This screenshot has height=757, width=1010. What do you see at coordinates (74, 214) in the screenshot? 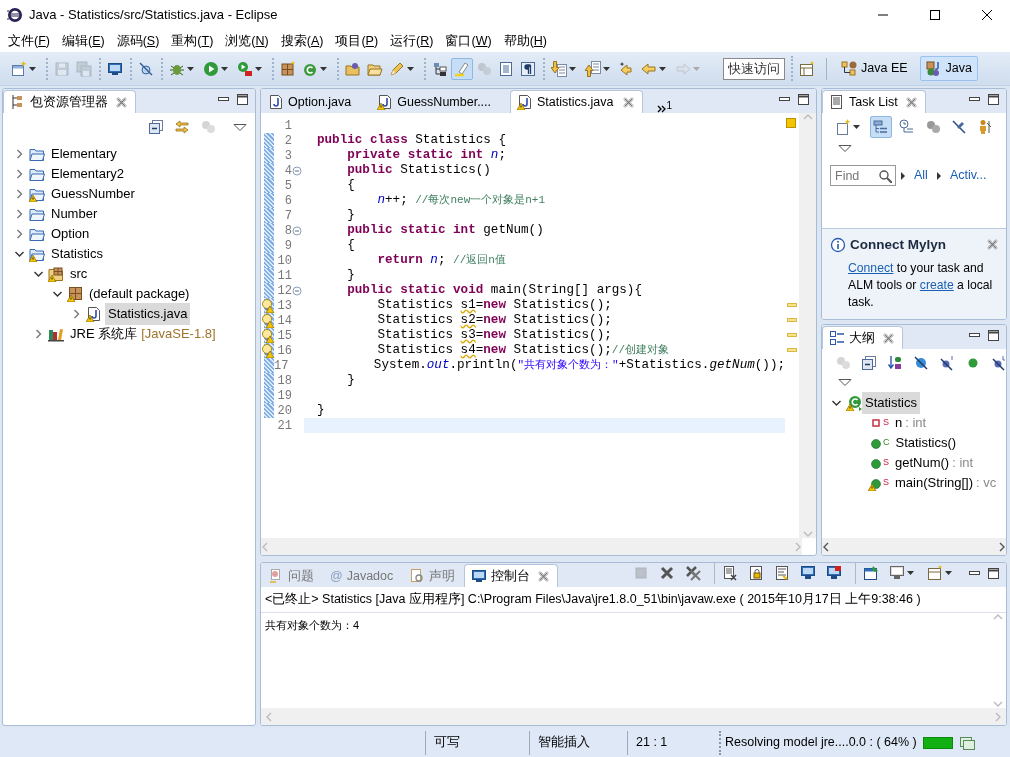
I see `tree-item: Number` at bounding box center [74, 214].